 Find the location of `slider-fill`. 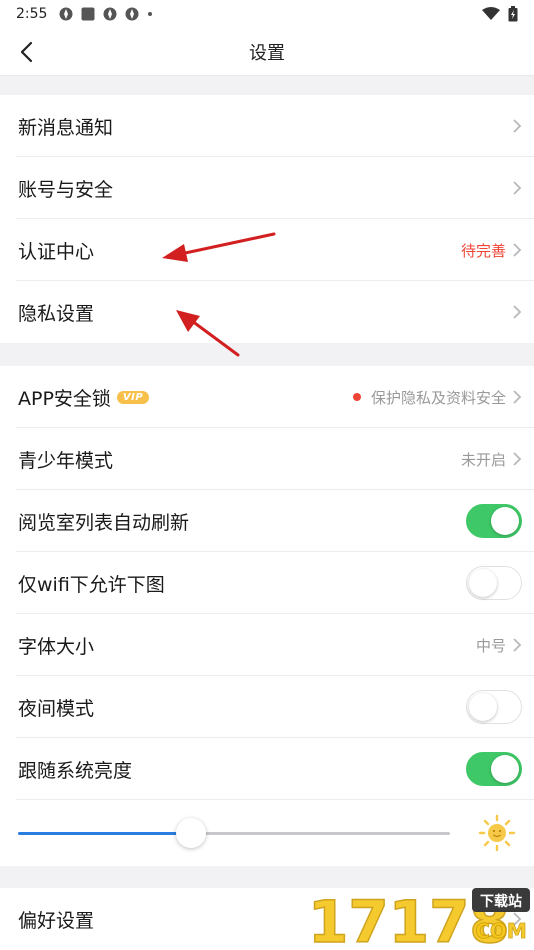

slider-fill is located at coordinates (104, 833).